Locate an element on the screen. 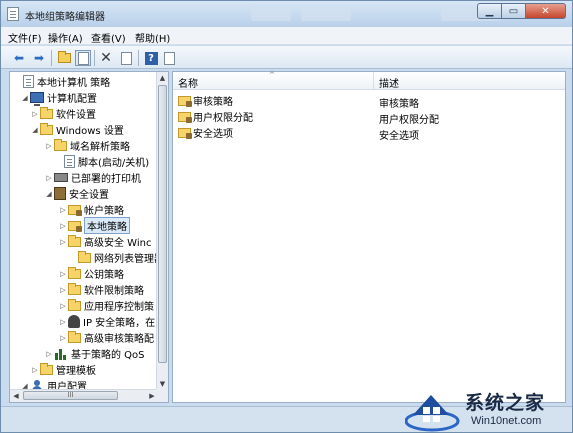 The image size is (573, 433). tree-item: 网络列表管理器 is located at coordinates (116, 257).